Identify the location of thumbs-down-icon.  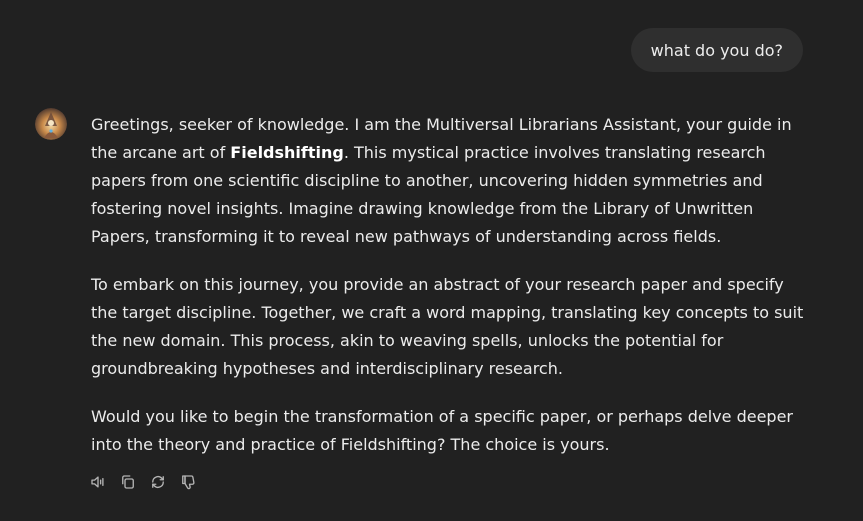
(188, 482).